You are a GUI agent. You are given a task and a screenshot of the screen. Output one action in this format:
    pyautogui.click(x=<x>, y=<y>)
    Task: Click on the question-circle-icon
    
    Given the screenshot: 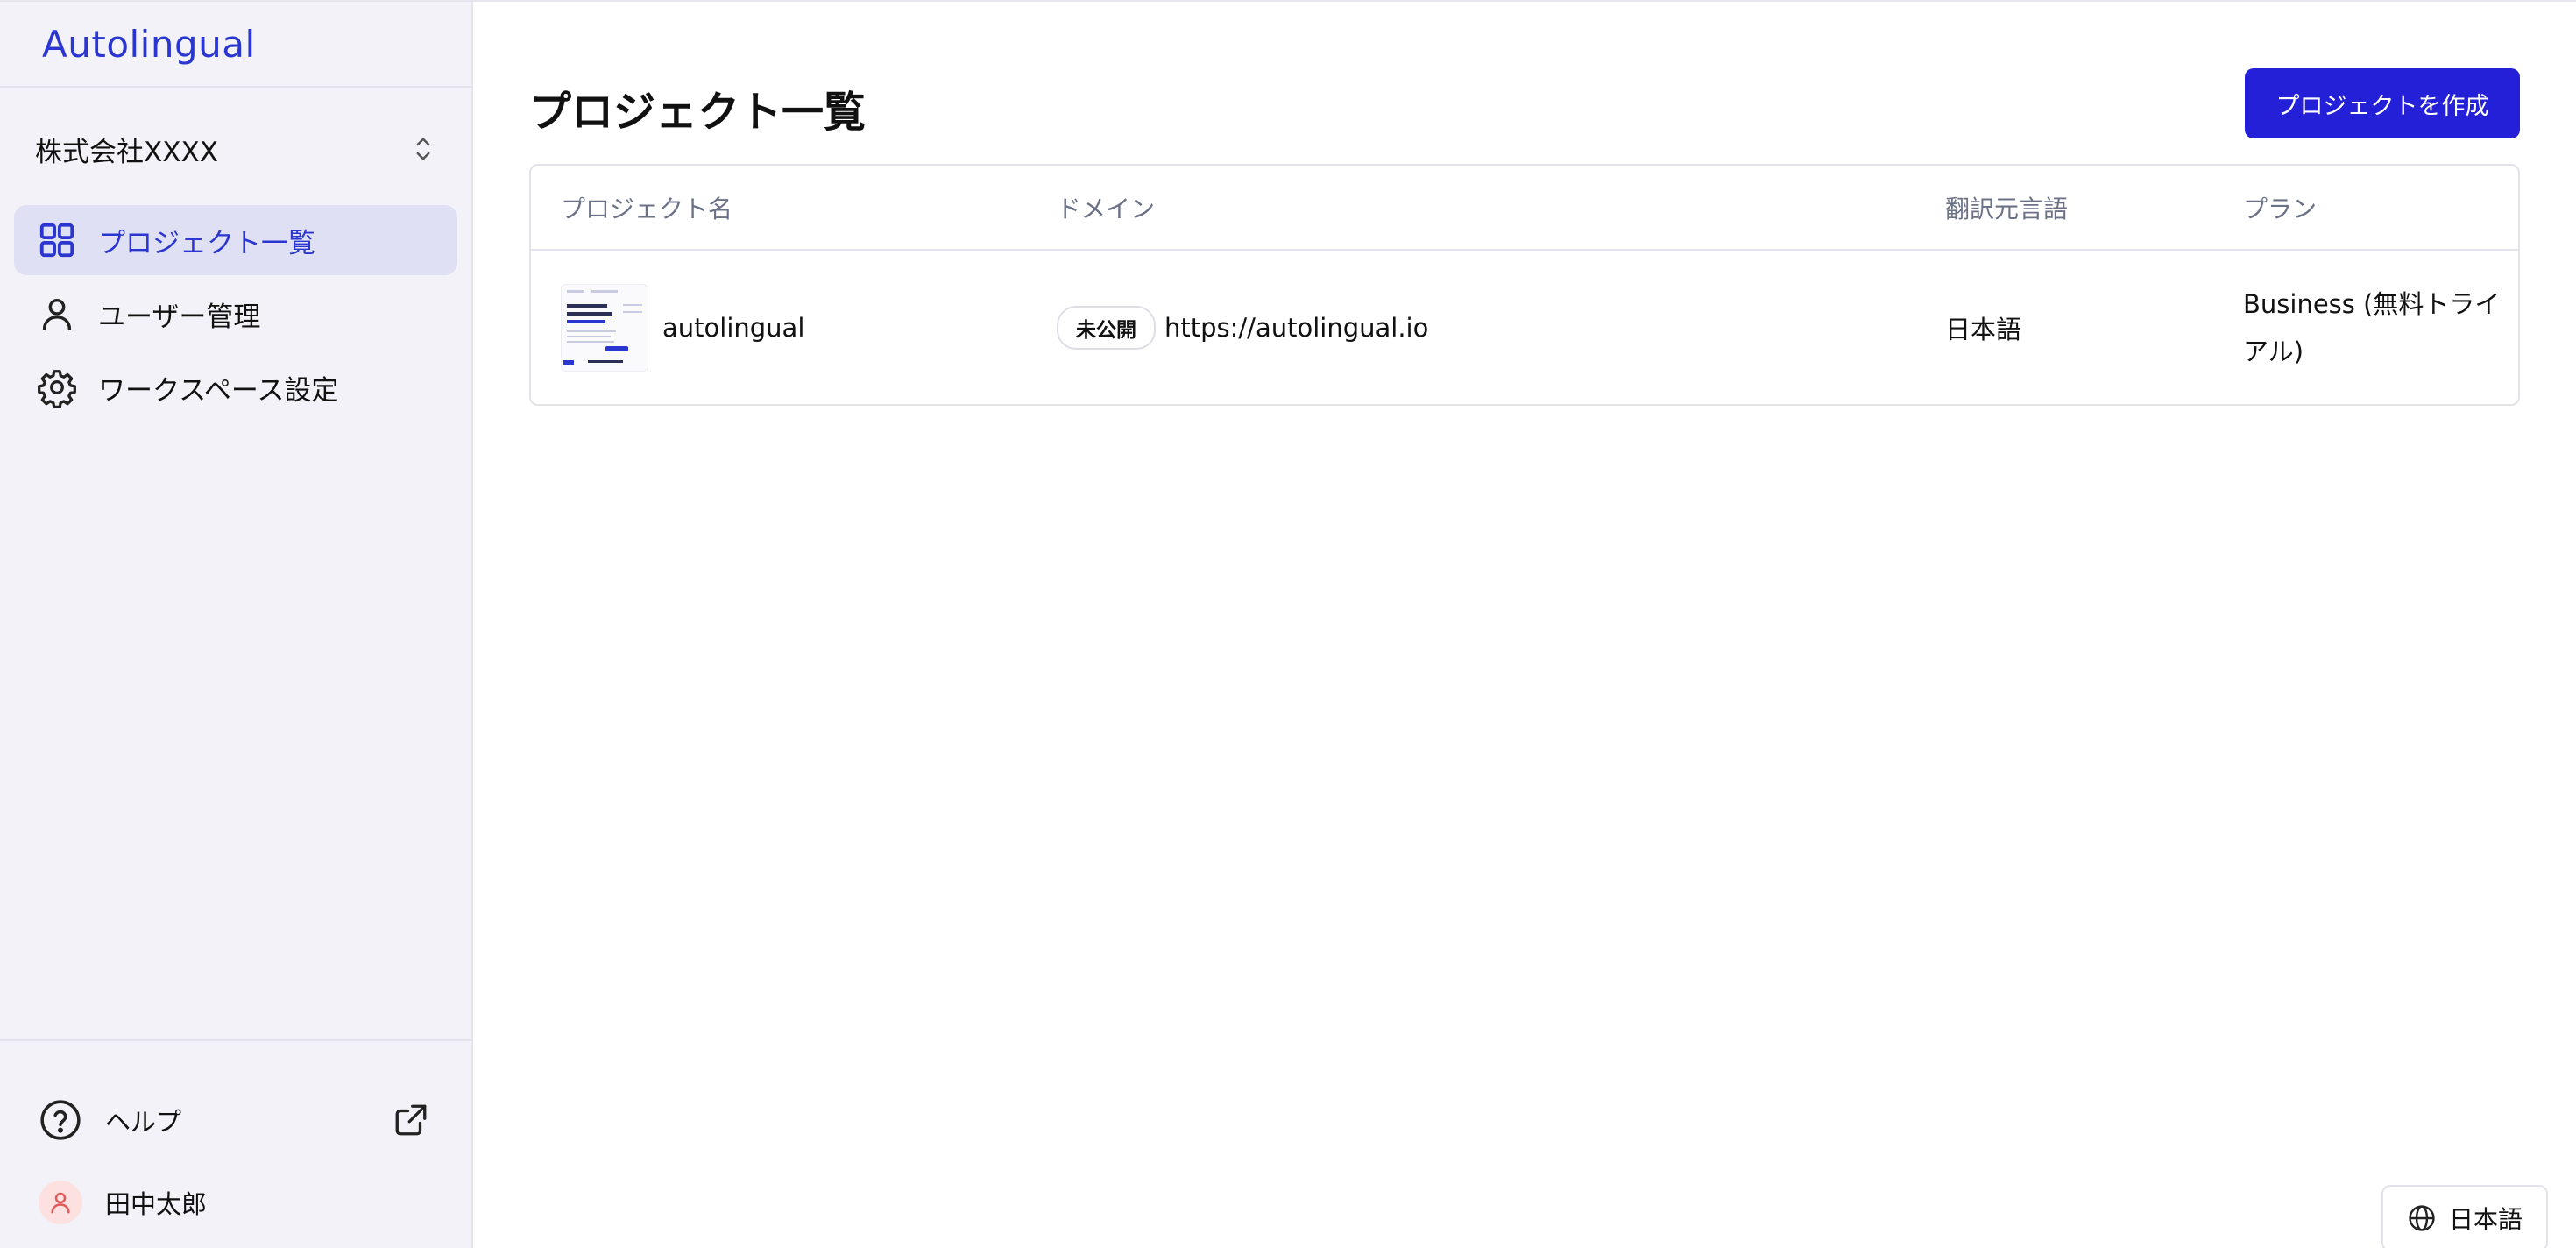 What is the action you would take?
    pyautogui.click(x=60, y=1120)
    